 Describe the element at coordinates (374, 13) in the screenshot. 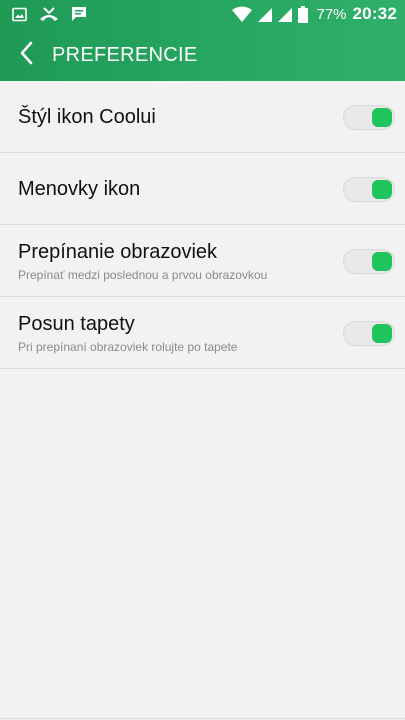

I see `clock: 20:32` at that location.